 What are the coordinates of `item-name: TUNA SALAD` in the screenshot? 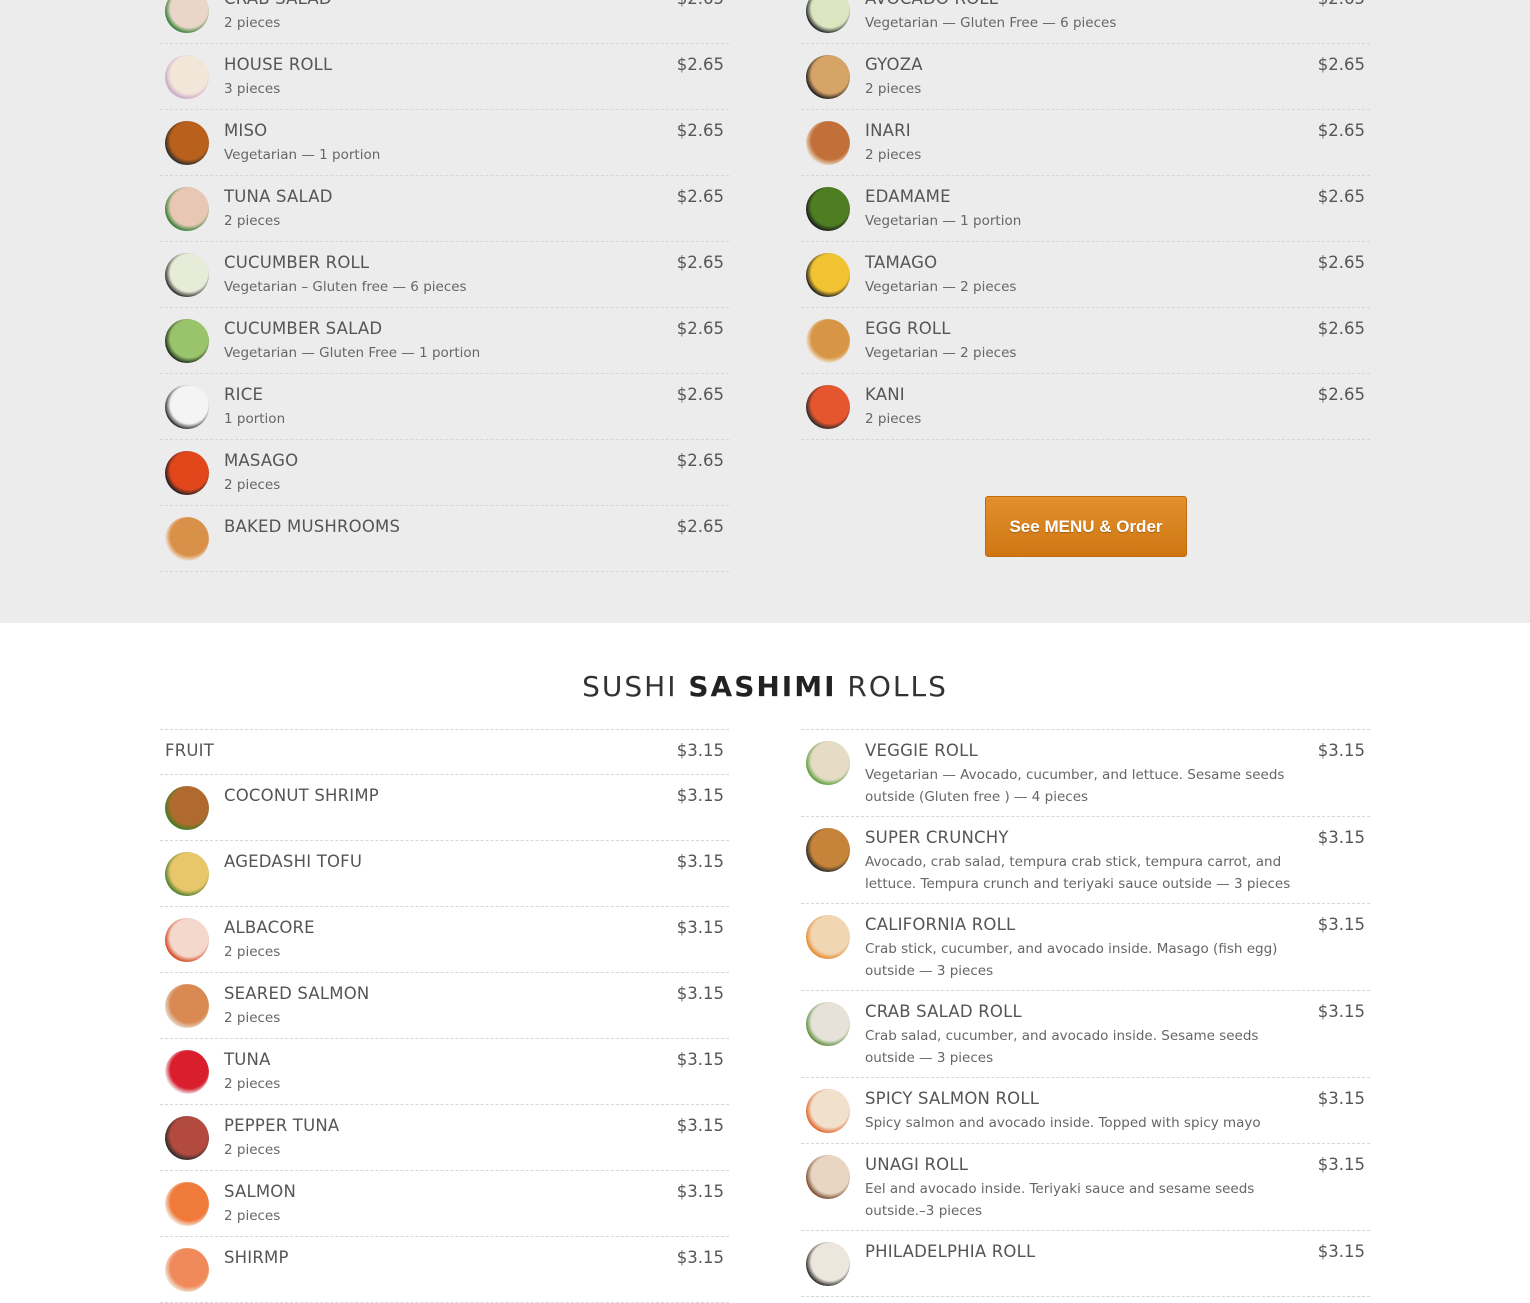 It's located at (278, 196).